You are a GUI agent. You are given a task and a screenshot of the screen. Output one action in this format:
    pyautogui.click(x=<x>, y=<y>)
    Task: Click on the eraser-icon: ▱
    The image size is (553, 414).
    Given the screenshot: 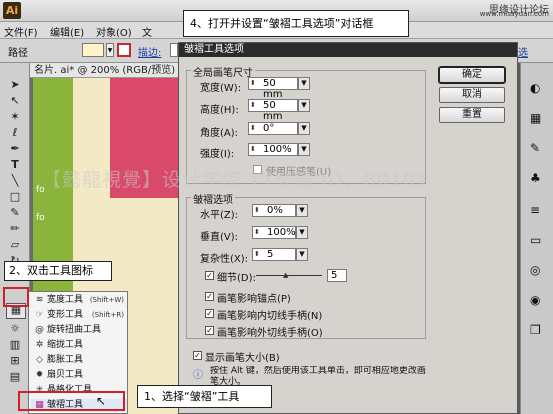 What is the action you would take?
    pyautogui.click(x=15, y=245)
    